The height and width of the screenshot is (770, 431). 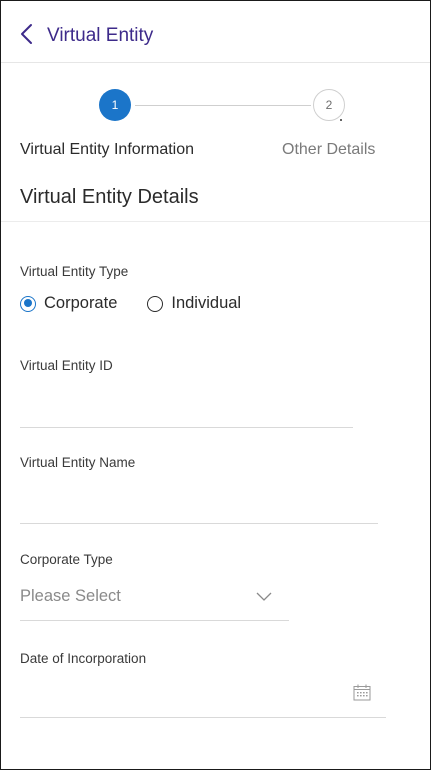 I want to click on entity-name-input, so click(x=198, y=506).